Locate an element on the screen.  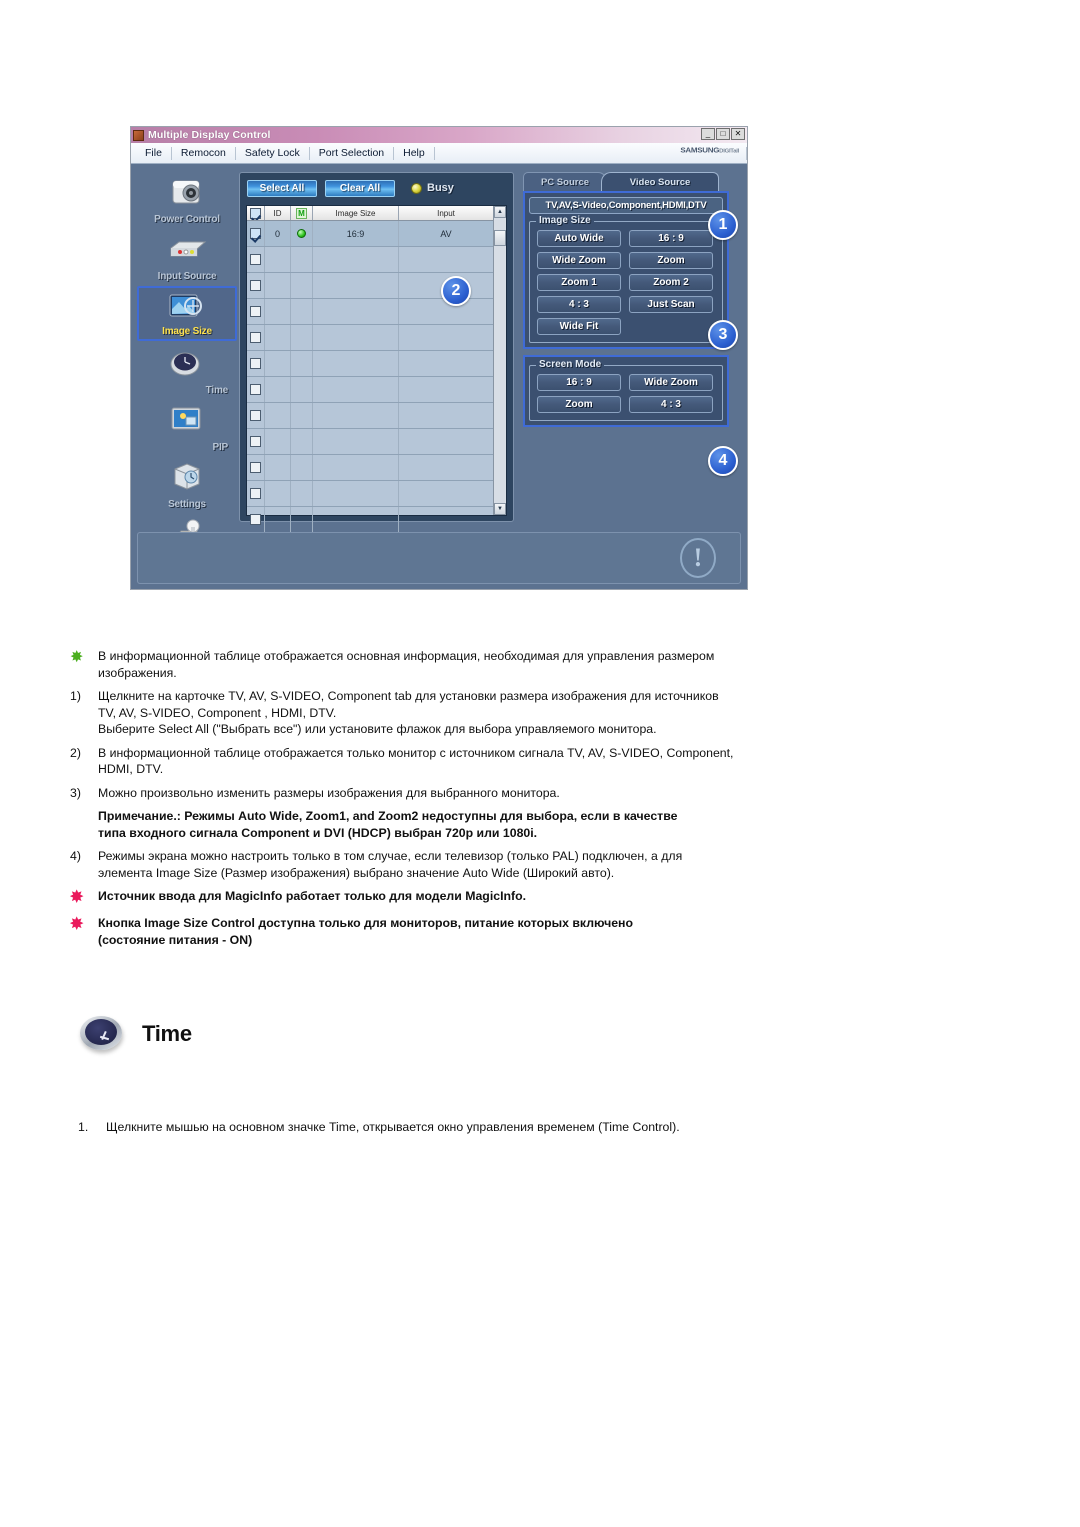
image-size-button-wide-zoom: Wide Zoom is located at coordinates (579, 260).